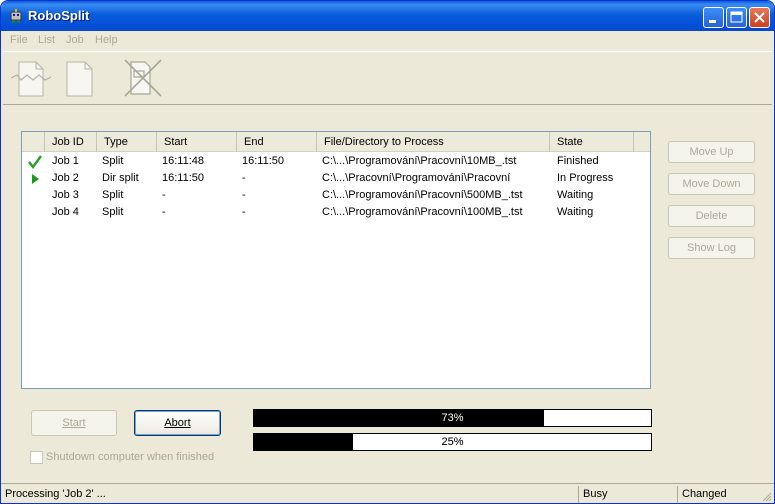  I want to click on checkmark-icon, so click(35, 162).